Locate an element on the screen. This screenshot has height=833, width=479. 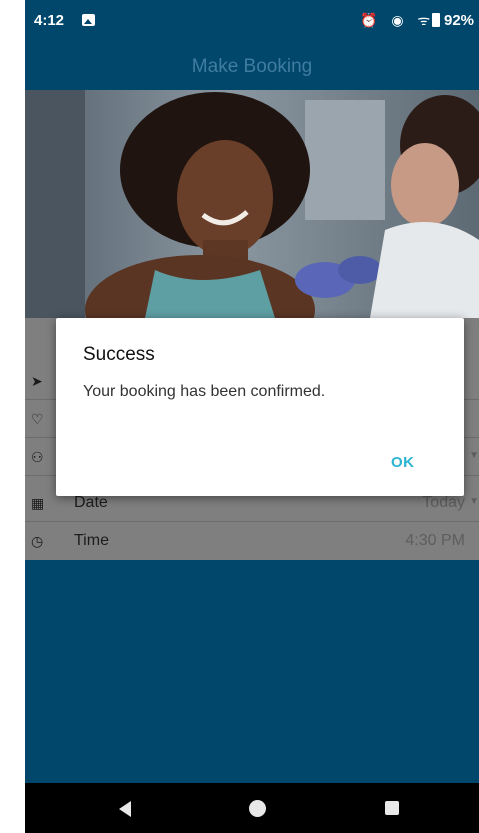
dialog-message: Your booking has been confirmed. is located at coordinates (204, 391).